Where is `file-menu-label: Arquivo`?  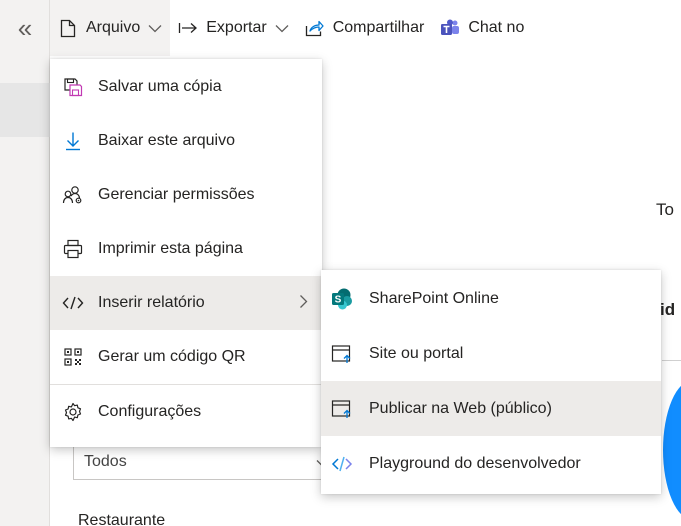
file-menu-label: Arquivo is located at coordinates (113, 27).